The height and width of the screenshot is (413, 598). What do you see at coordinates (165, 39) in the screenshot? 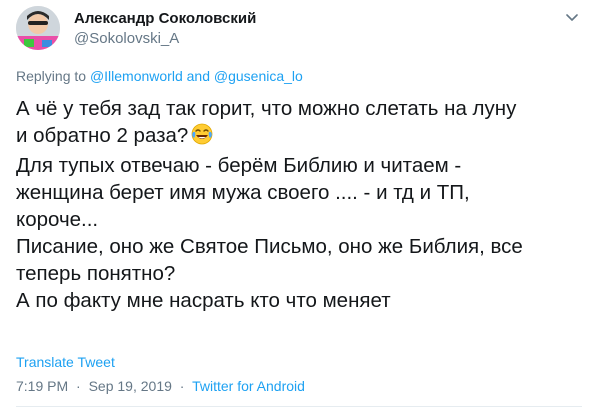
I see `username: @Sokolovski_A` at bounding box center [165, 39].